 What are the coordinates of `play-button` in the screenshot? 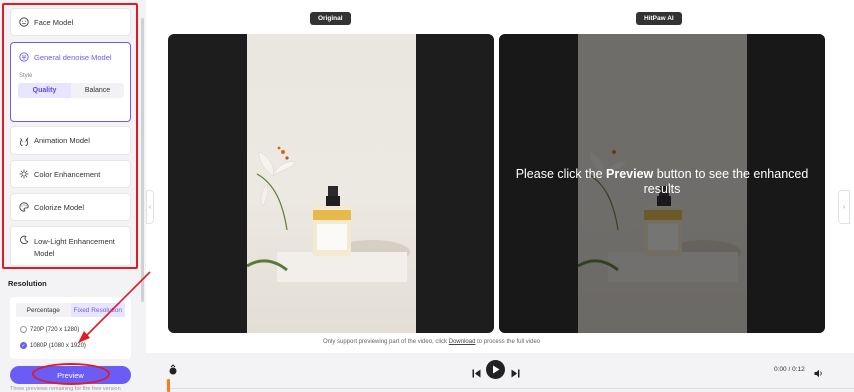 It's located at (495, 369).